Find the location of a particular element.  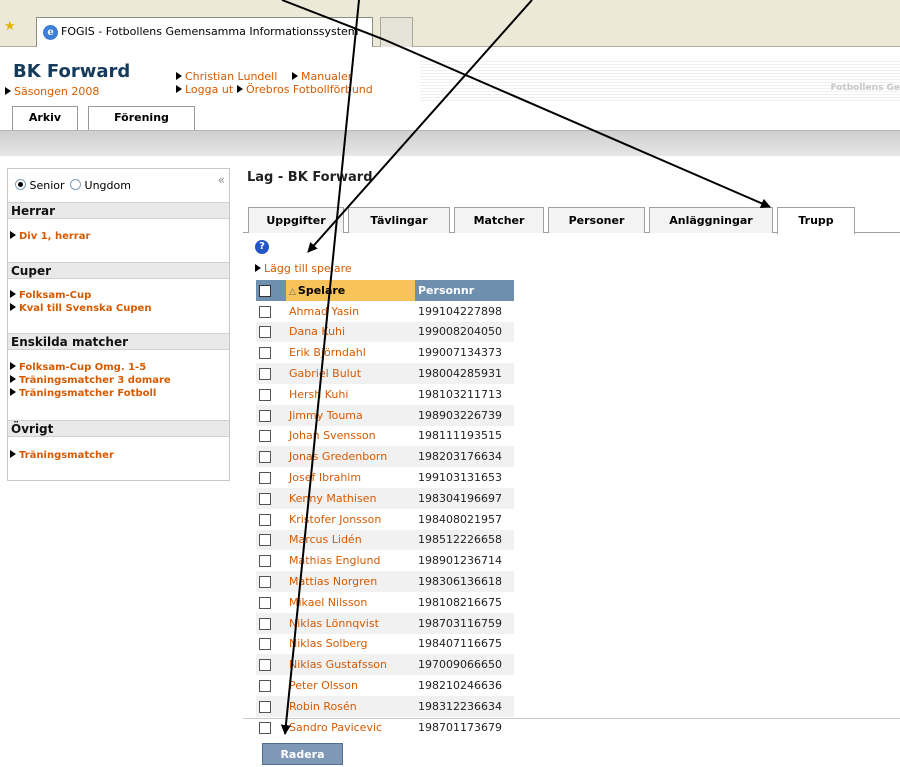

player-name-link: Mikael Nilsson is located at coordinates (350, 602).